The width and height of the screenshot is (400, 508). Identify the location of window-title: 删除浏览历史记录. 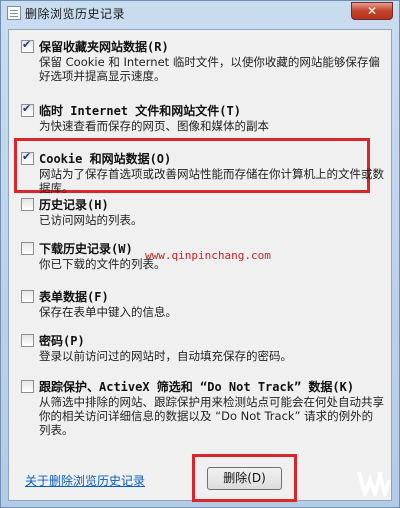
(75, 14).